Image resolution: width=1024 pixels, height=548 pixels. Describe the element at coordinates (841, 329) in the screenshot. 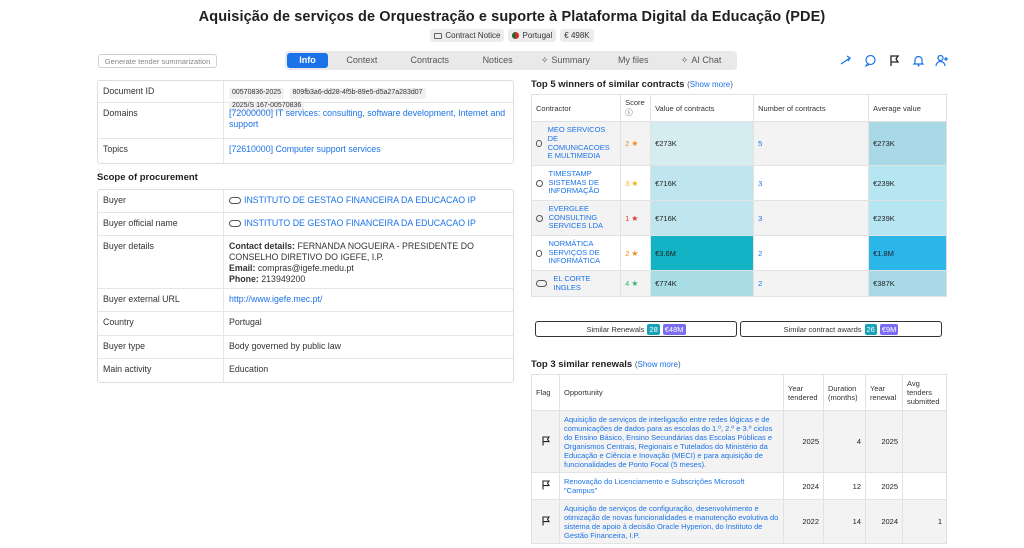

I see `similar-awards-button: Similar contract awards 26 €9M` at that location.